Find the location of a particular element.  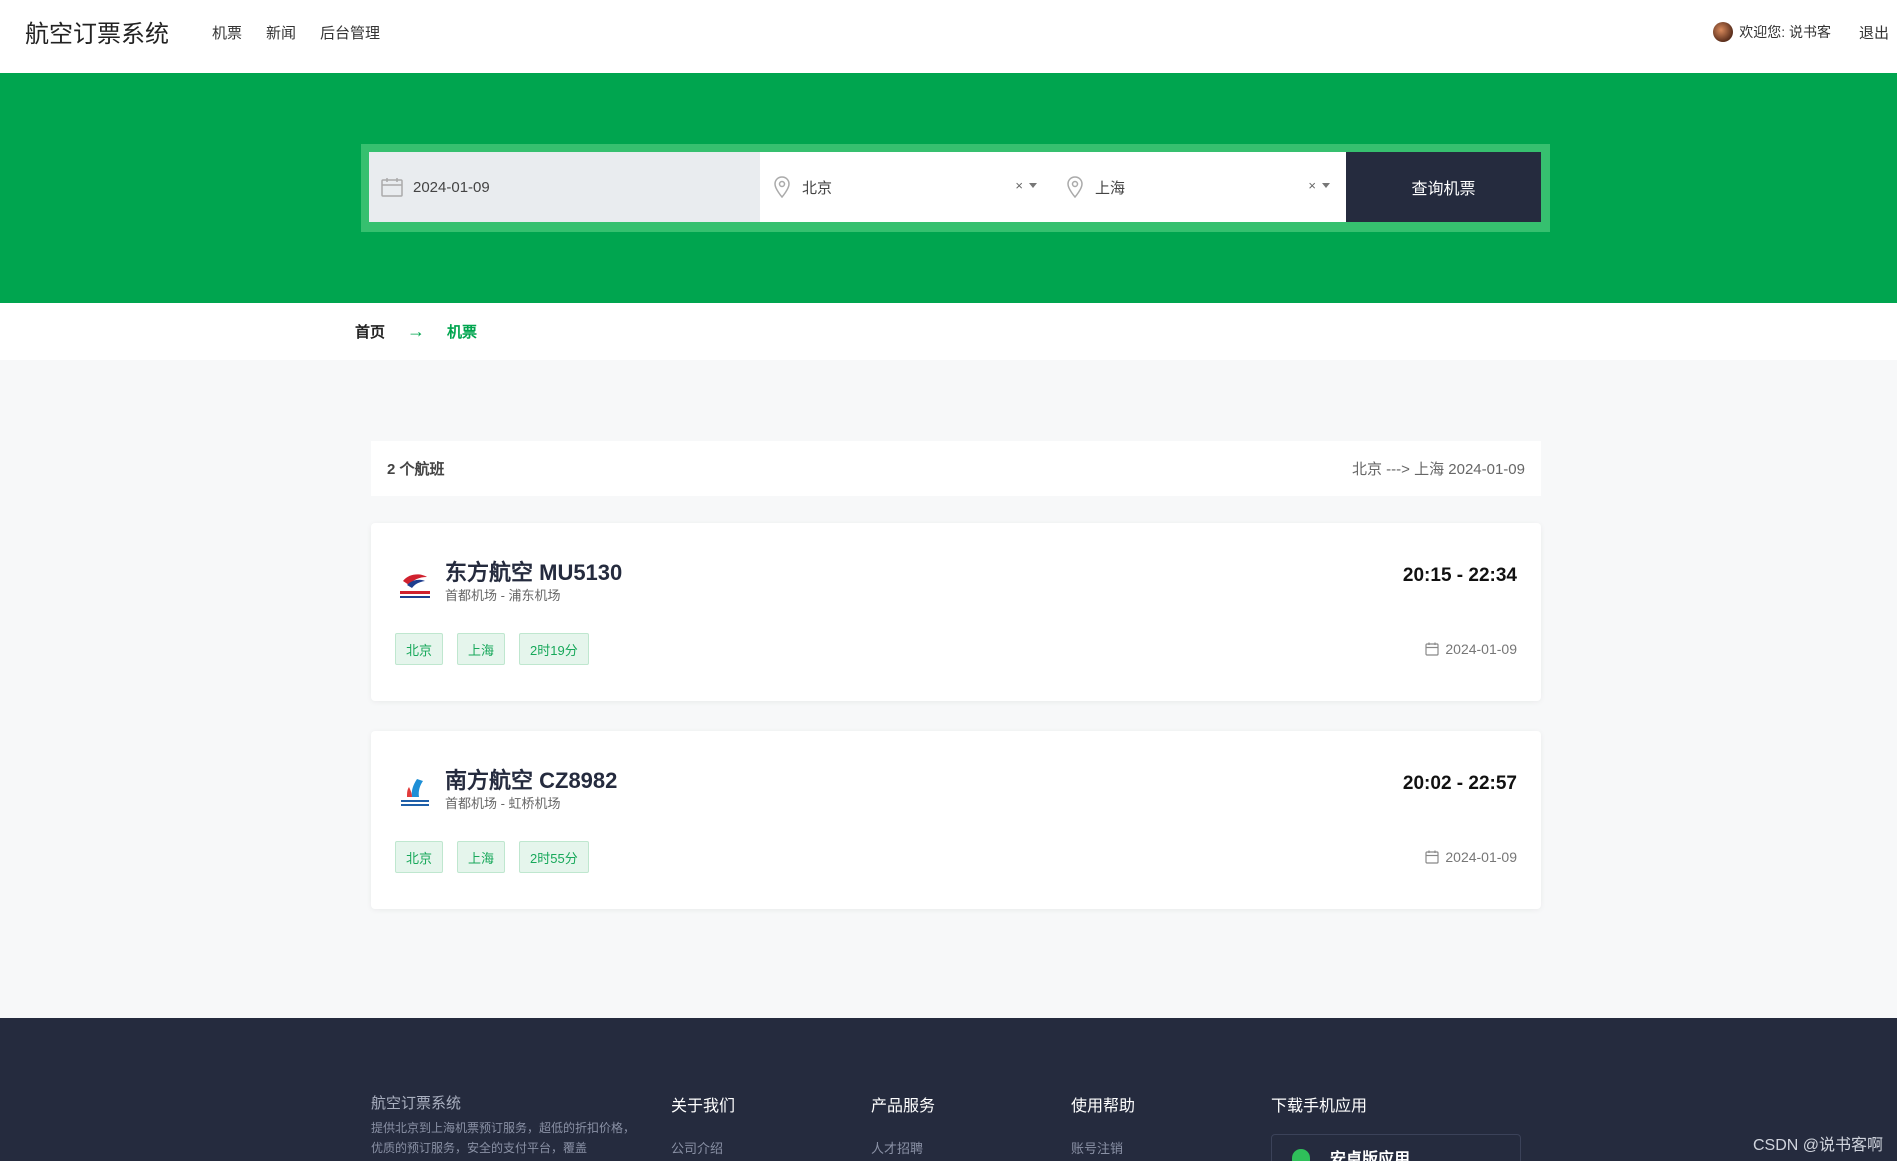

flight-tags: 北京 上海 2时55分 is located at coordinates (492, 857).